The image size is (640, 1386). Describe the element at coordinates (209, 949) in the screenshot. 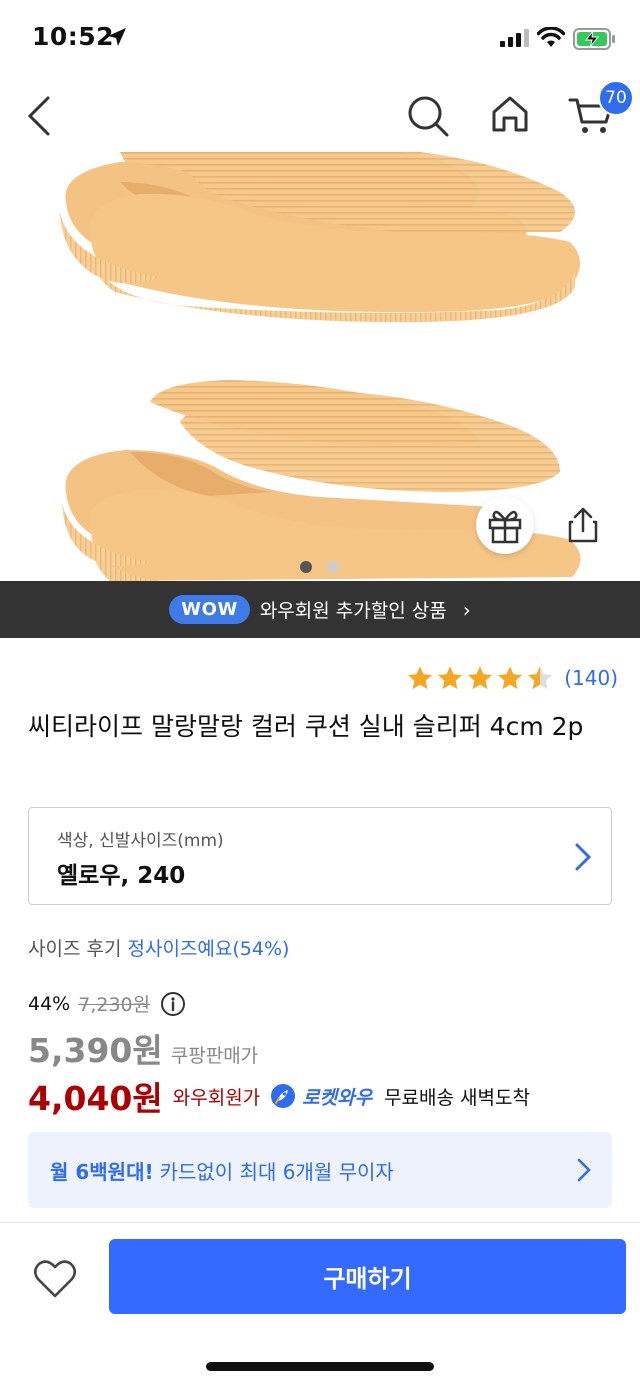

I see `size-review-highlight: 정사이즈예요(54%)` at that location.